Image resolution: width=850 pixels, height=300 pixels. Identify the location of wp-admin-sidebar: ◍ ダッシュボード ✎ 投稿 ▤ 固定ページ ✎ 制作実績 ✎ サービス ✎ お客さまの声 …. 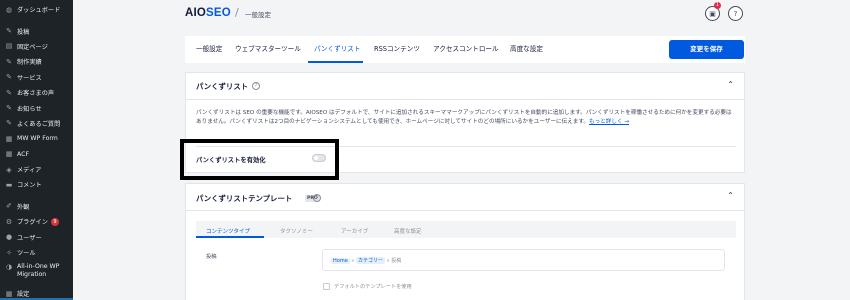
(36, 150).